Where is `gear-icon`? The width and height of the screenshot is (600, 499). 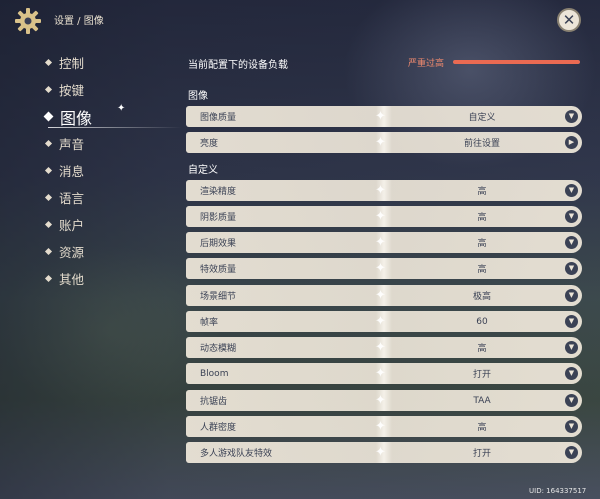 gear-icon is located at coordinates (28, 21).